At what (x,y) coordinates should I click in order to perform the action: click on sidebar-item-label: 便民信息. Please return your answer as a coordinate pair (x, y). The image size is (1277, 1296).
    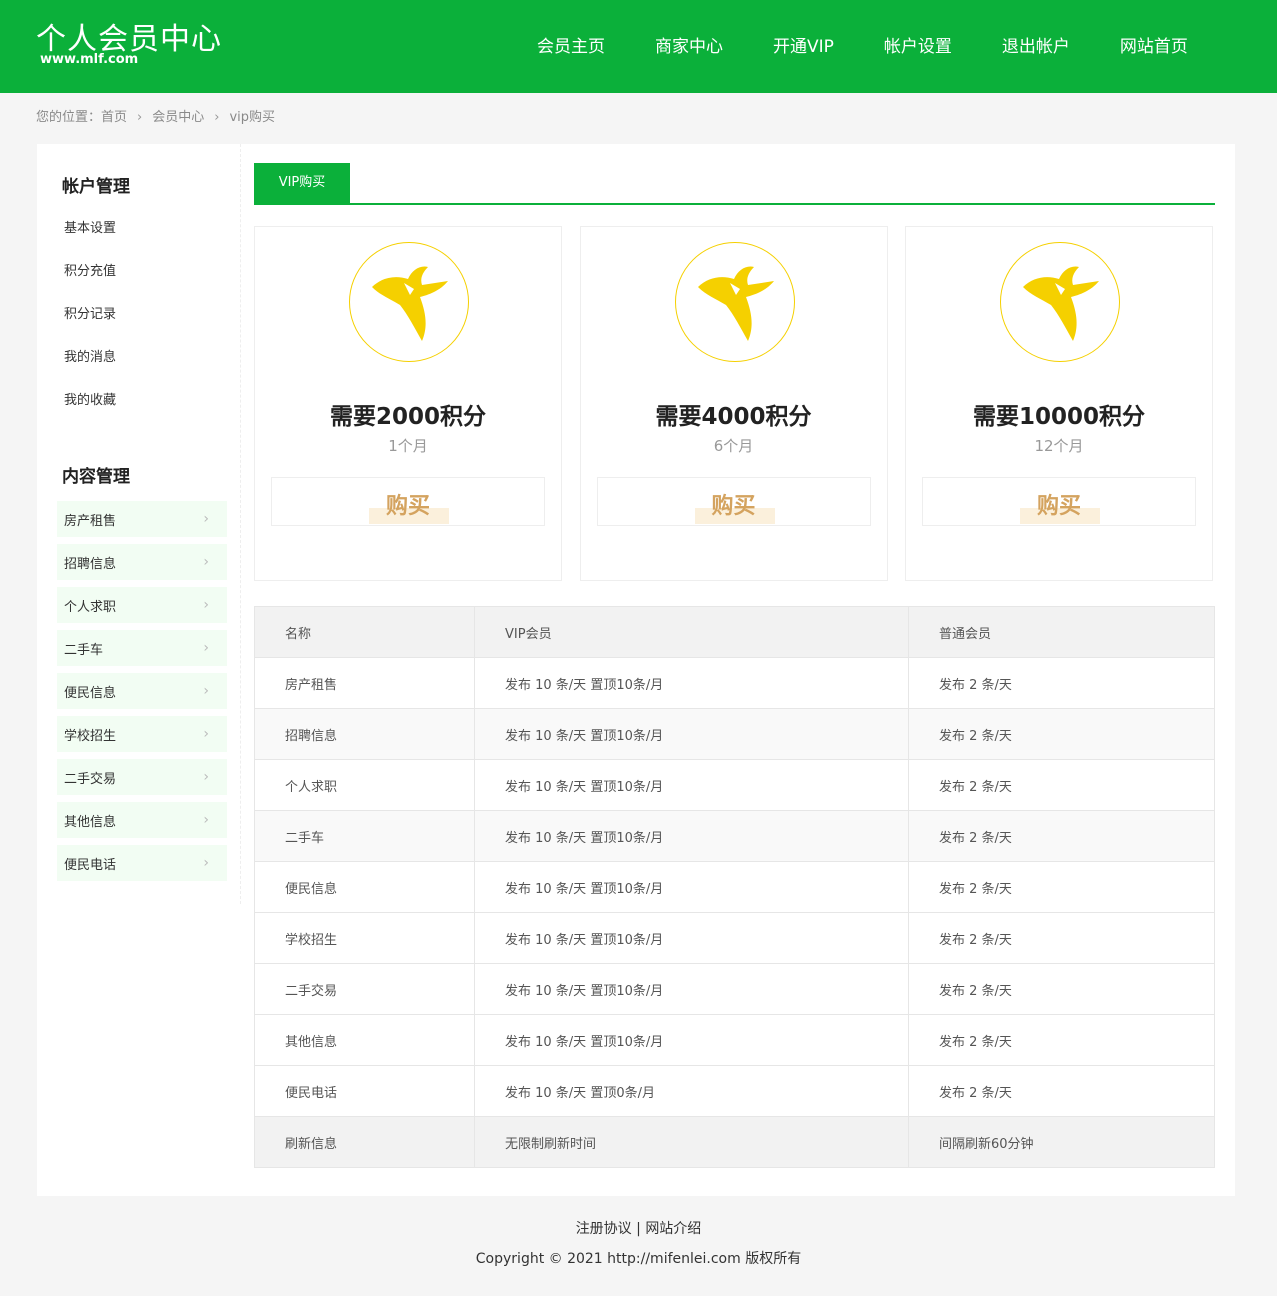
    Looking at the image, I should click on (90, 693).